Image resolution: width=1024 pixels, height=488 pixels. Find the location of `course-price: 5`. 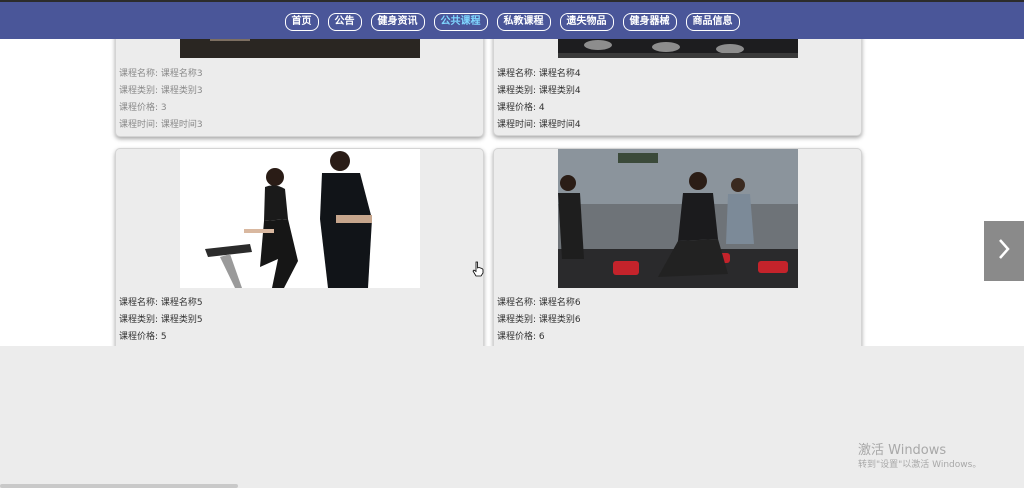

course-price: 5 is located at coordinates (163, 337).